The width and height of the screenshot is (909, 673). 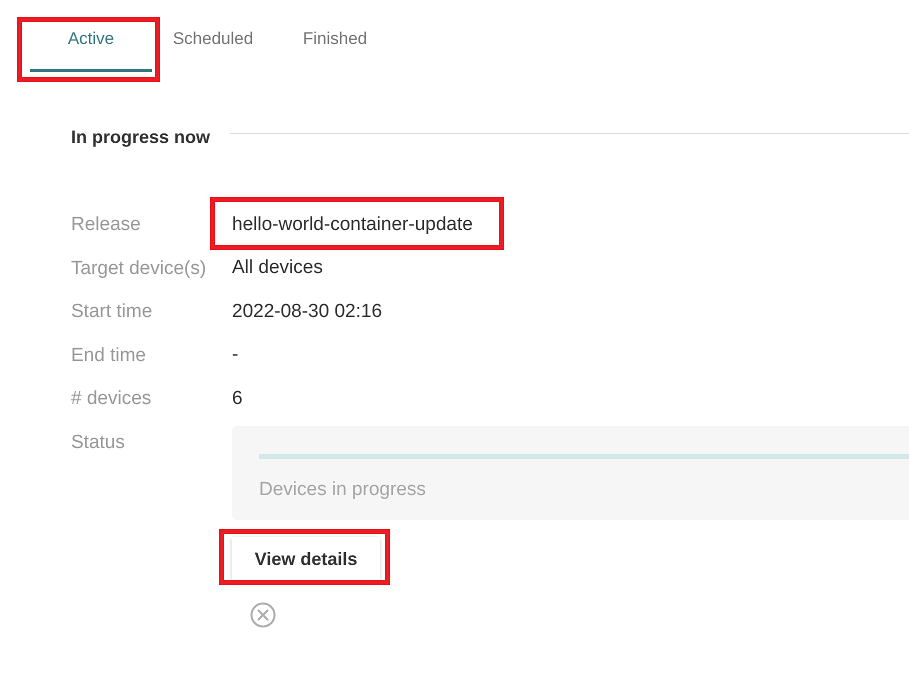 What do you see at coordinates (237, 398) in the screenshot?
I see `detail-value: 6` at bounding box center [237, 398].